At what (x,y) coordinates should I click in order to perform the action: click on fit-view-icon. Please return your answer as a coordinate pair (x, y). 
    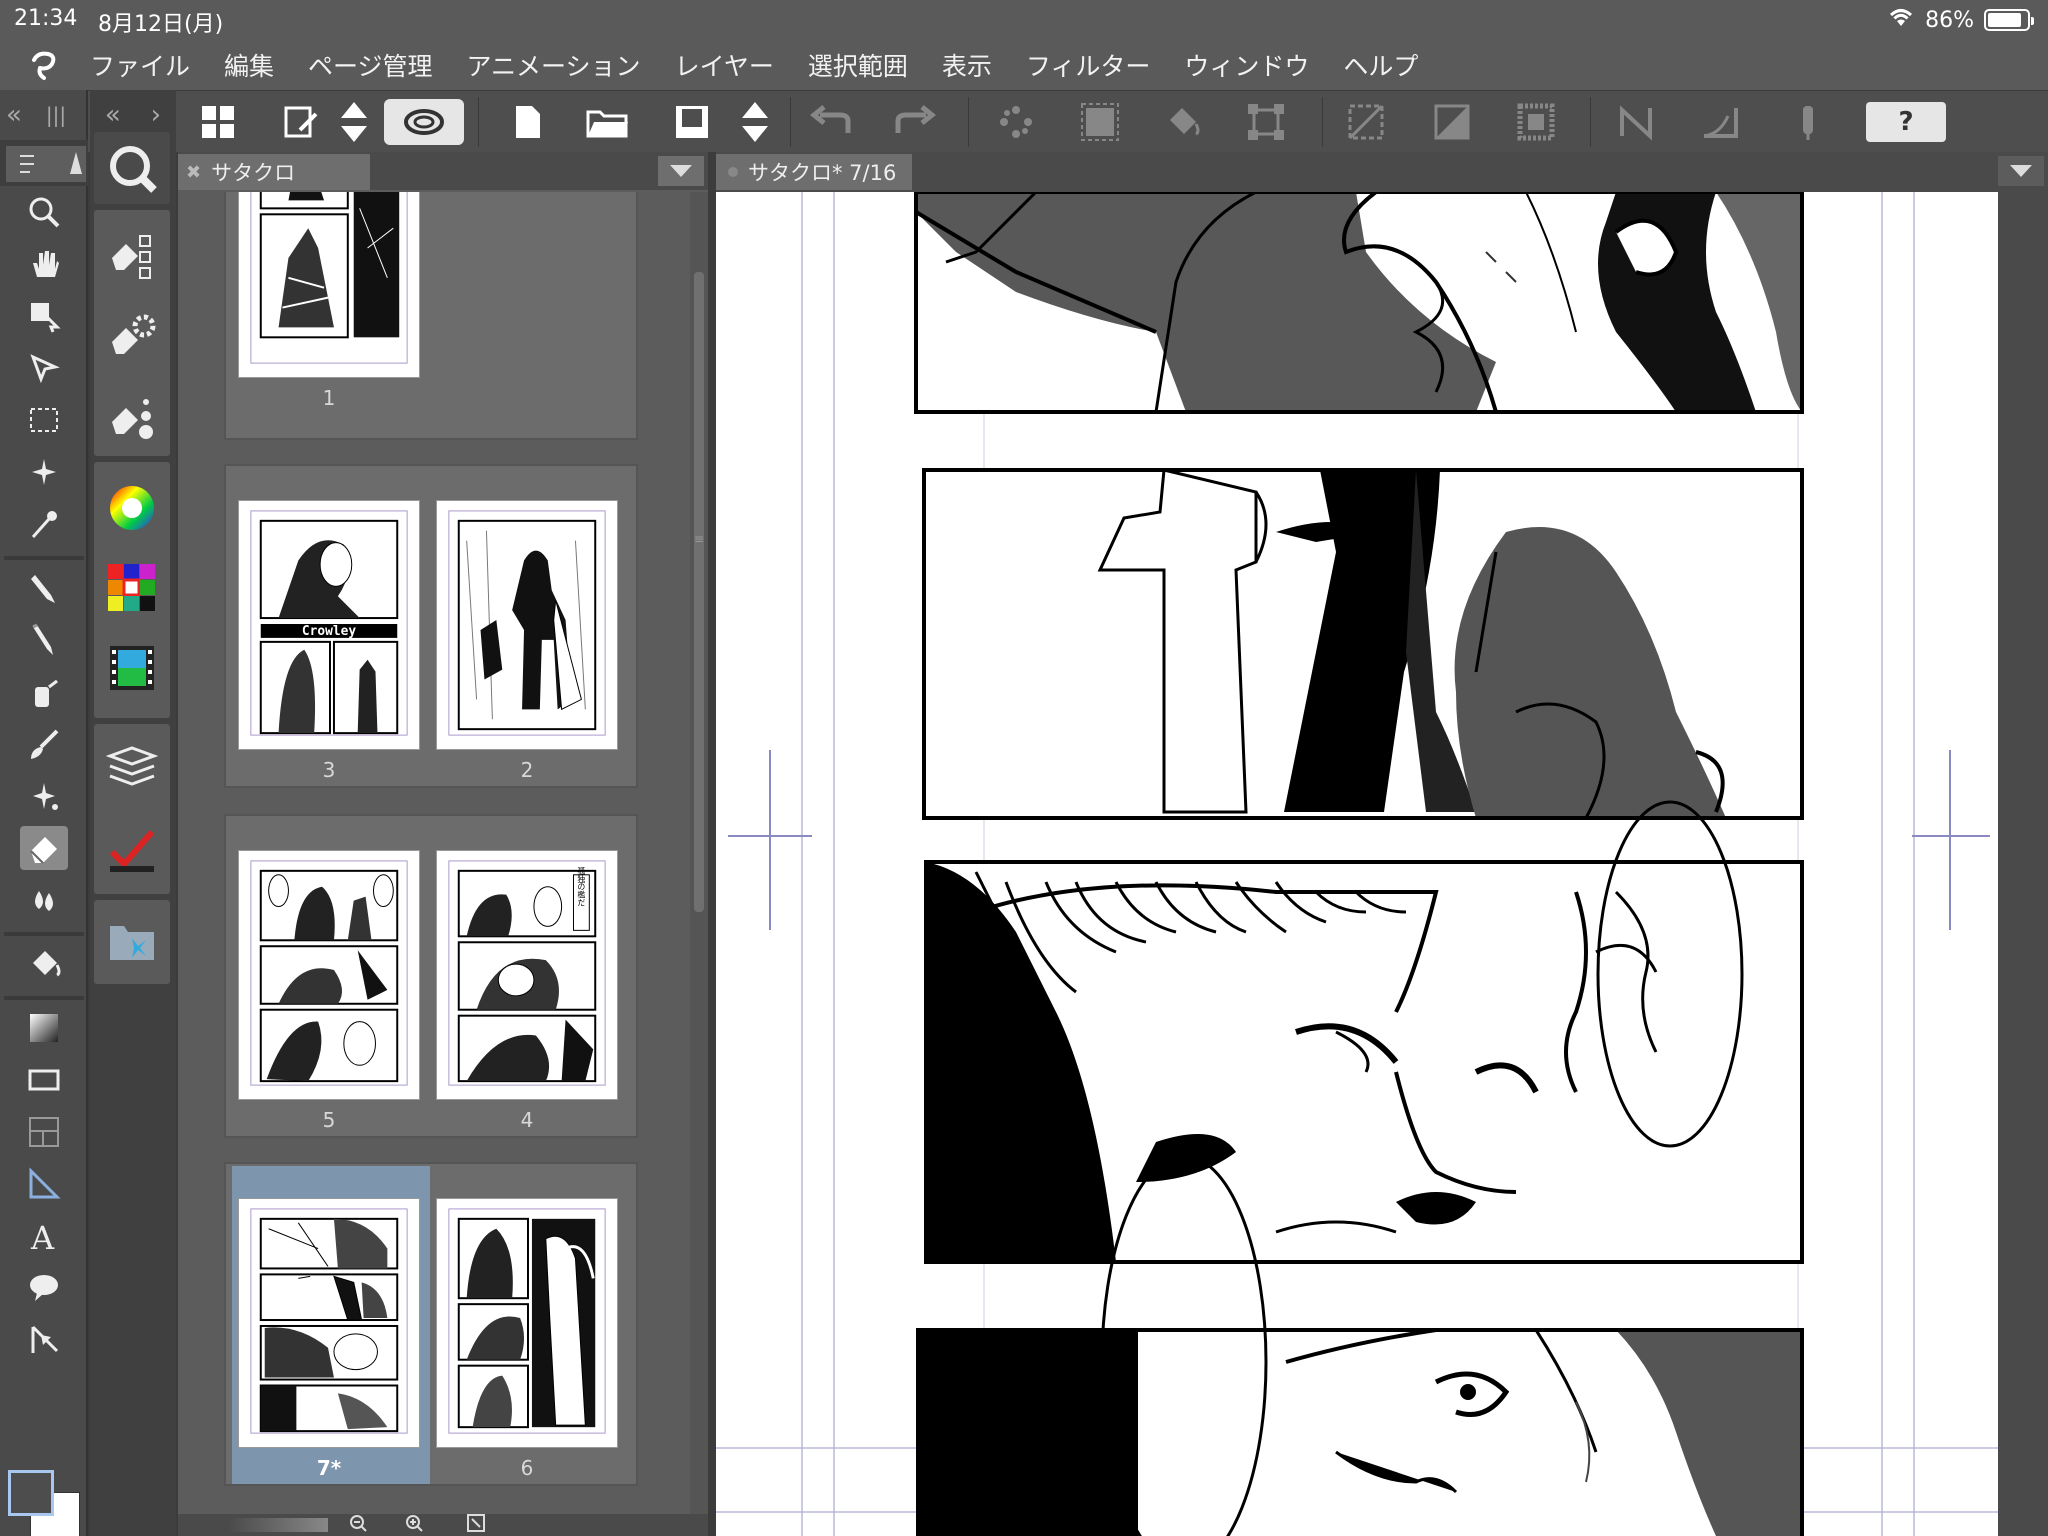
    Looking at the image, I should click on (476, 1524).